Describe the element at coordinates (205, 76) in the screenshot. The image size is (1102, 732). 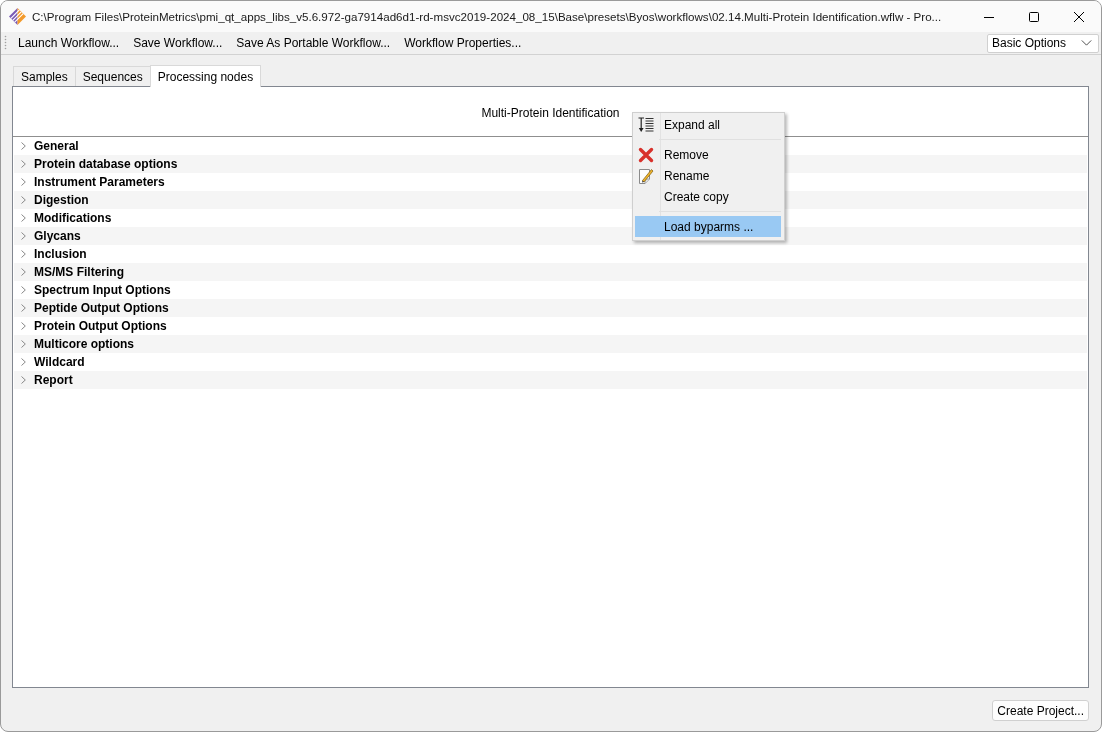
I see `tab: Processing nodes` at that location.